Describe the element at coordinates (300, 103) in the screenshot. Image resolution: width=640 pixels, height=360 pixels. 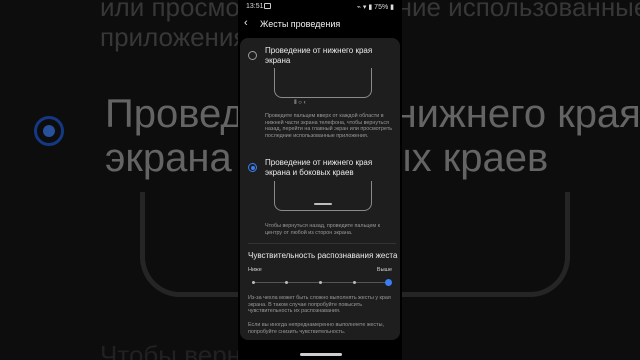
I see `nav-keys-icons: ⦀ ○ ‹` at that location.